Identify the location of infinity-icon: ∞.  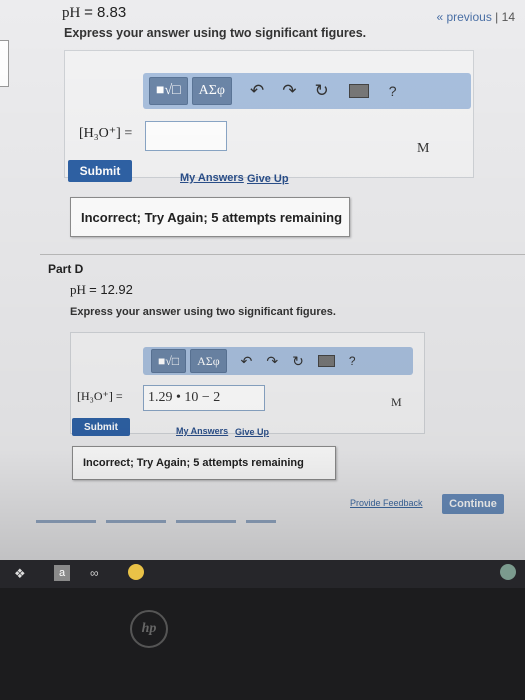
(94, 573).